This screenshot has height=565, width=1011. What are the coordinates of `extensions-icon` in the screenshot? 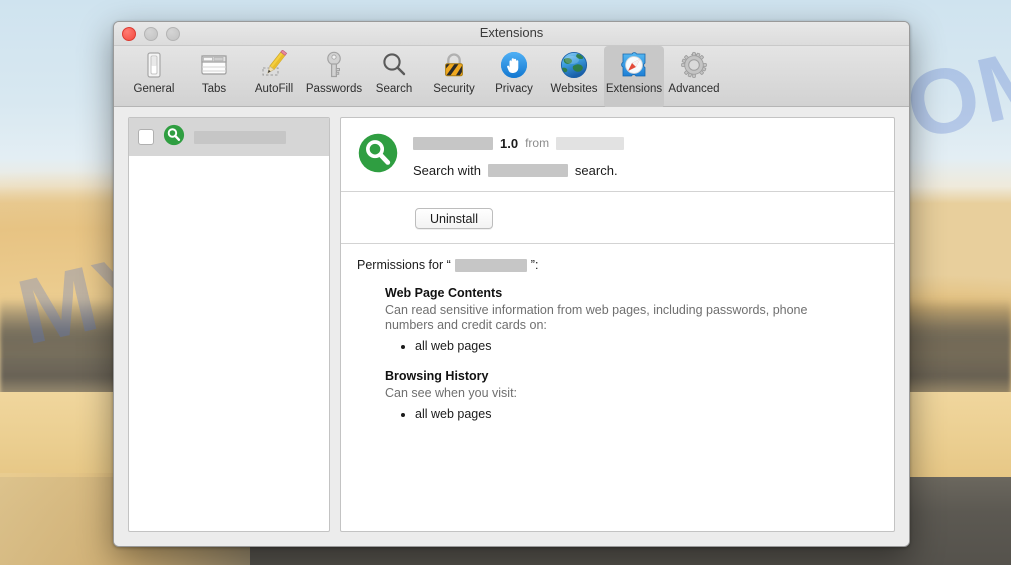 It's located at (634, 65).